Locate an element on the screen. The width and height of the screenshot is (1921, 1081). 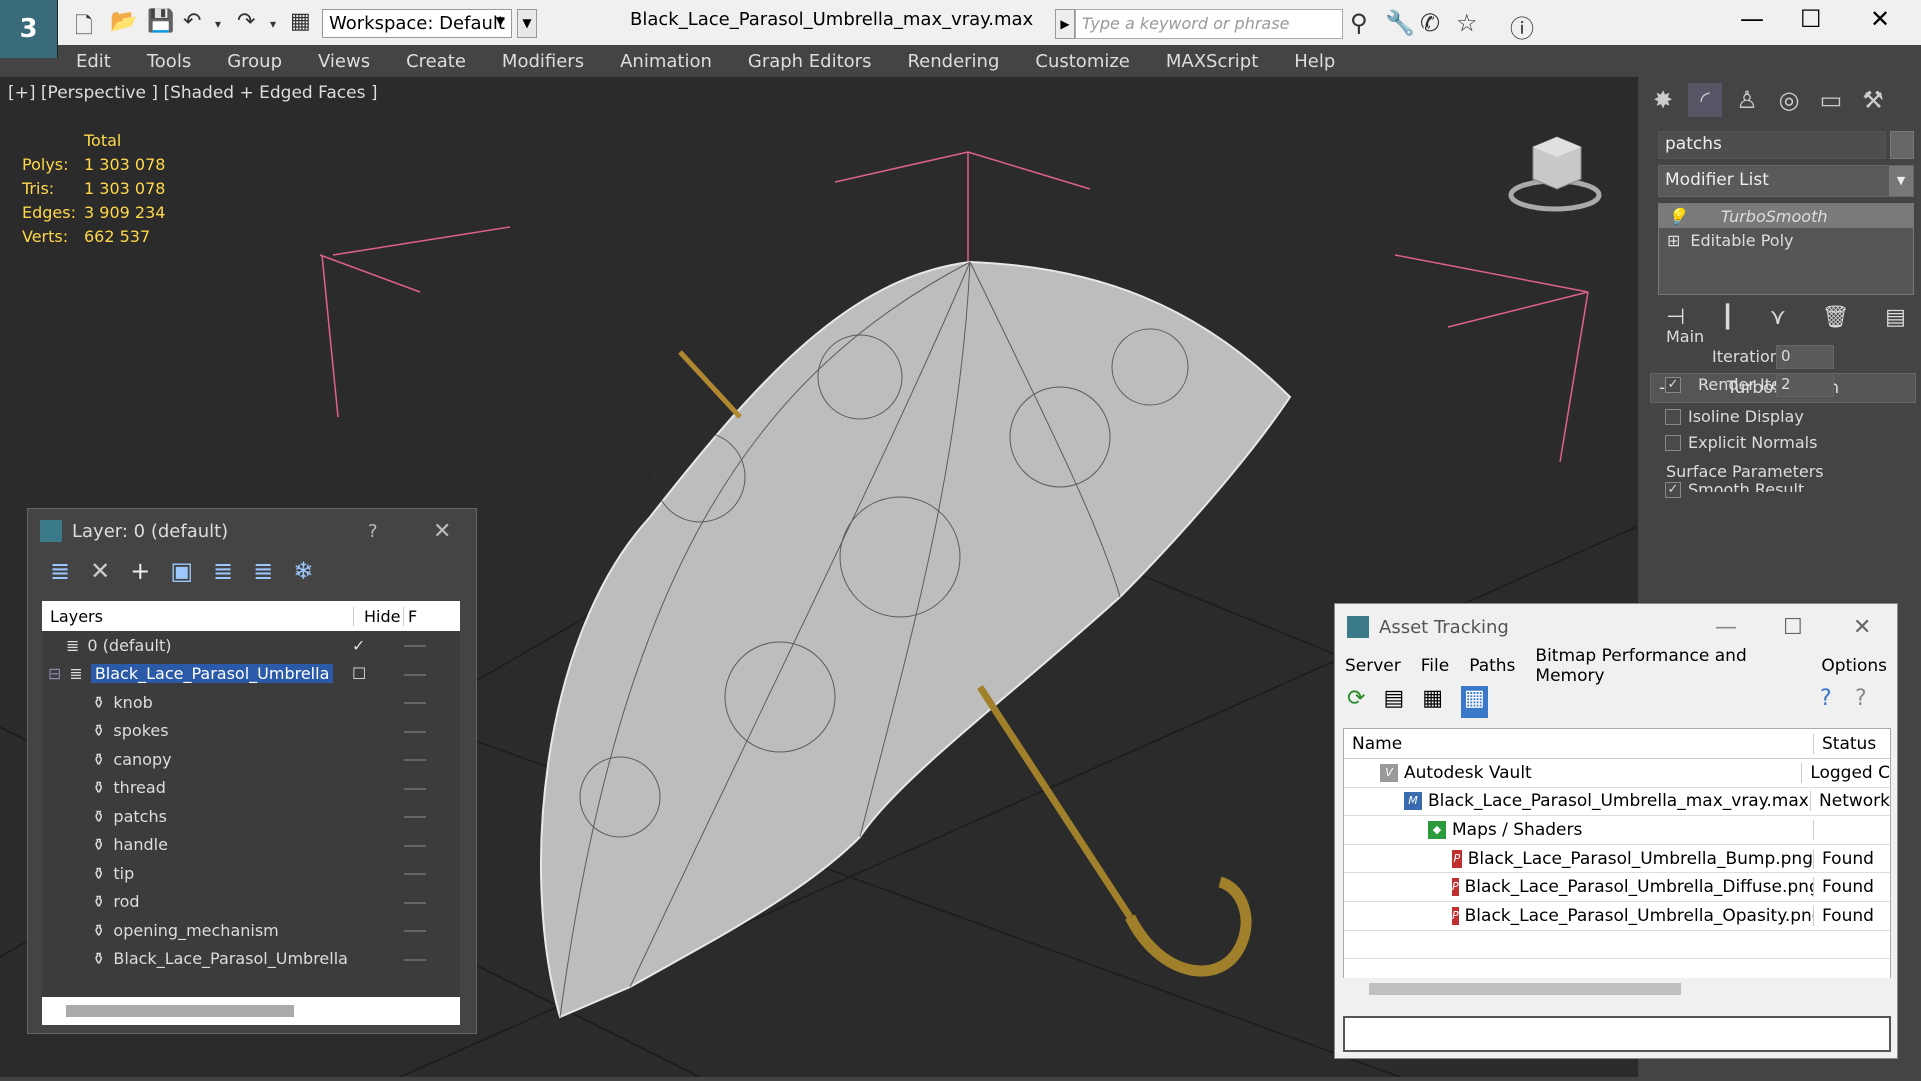
help-icon: ? is located at coordinates (1826, 698).